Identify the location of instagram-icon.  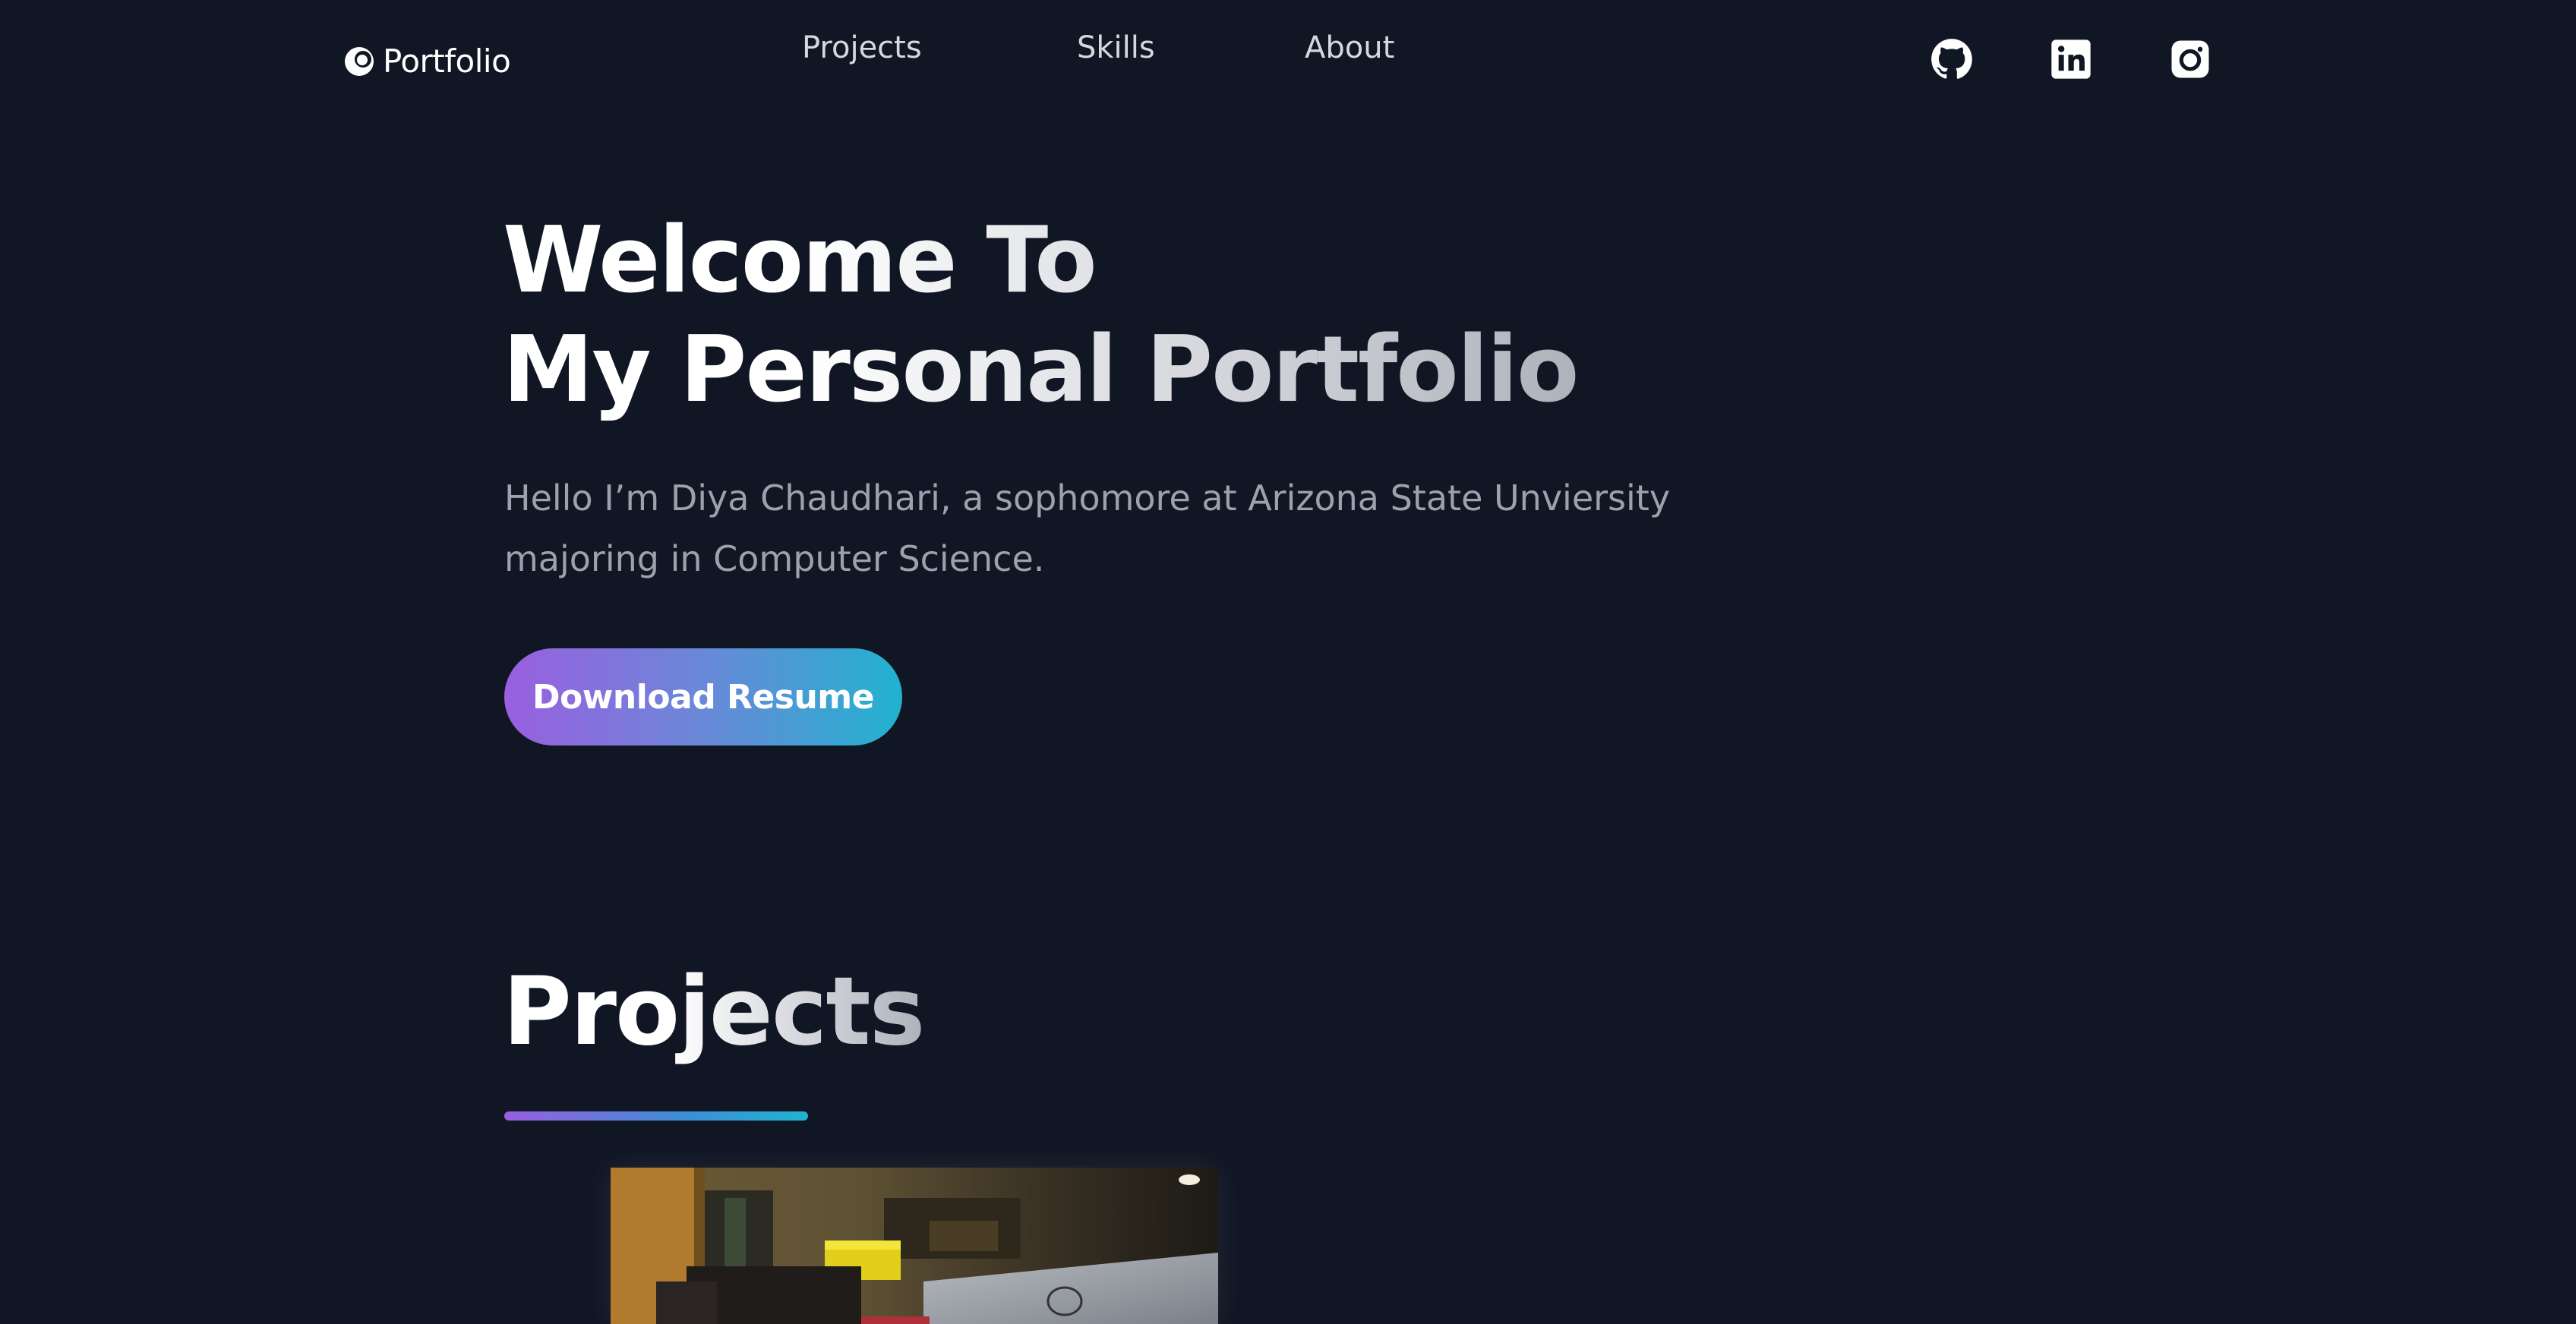
(2190, 59).